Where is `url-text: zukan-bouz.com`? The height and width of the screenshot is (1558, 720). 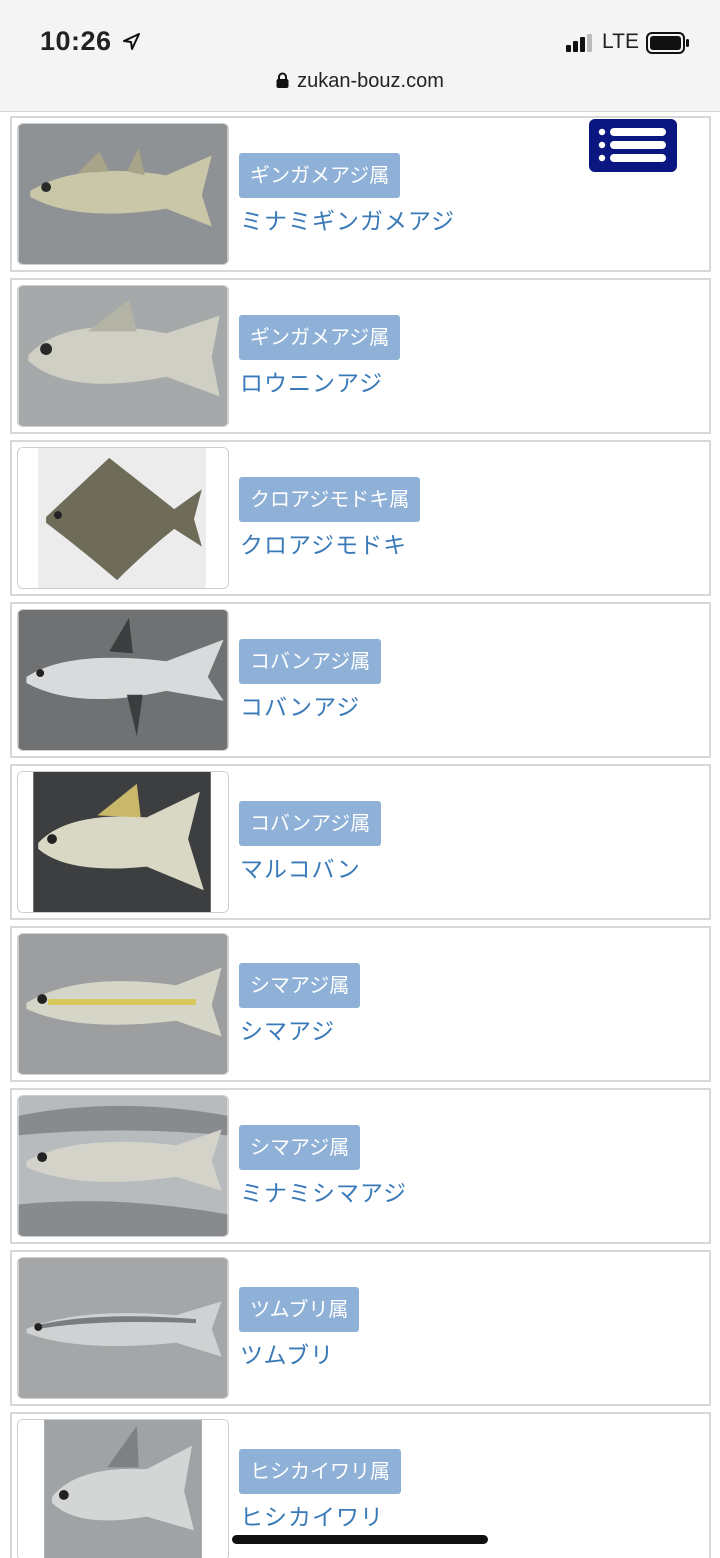
url-text: zukan-bouz.com is located at coordinates (370, 81).